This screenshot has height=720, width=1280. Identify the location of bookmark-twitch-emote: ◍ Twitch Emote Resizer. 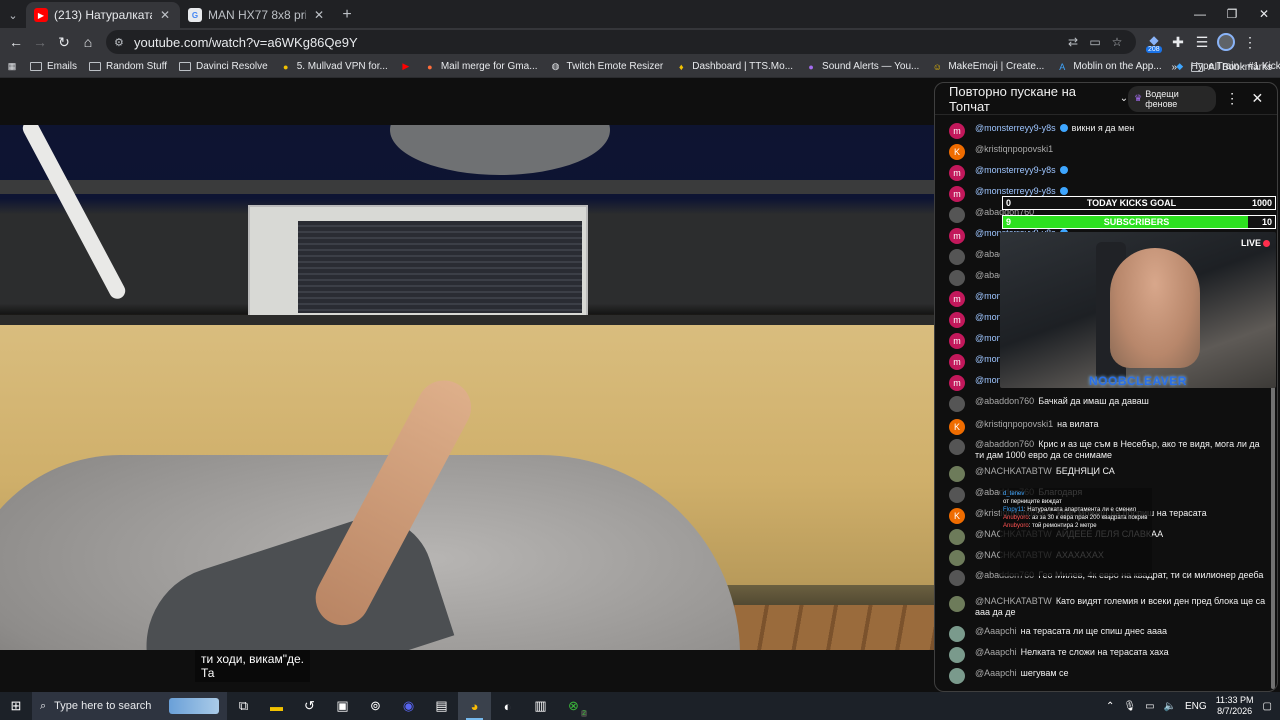
(607, 66).